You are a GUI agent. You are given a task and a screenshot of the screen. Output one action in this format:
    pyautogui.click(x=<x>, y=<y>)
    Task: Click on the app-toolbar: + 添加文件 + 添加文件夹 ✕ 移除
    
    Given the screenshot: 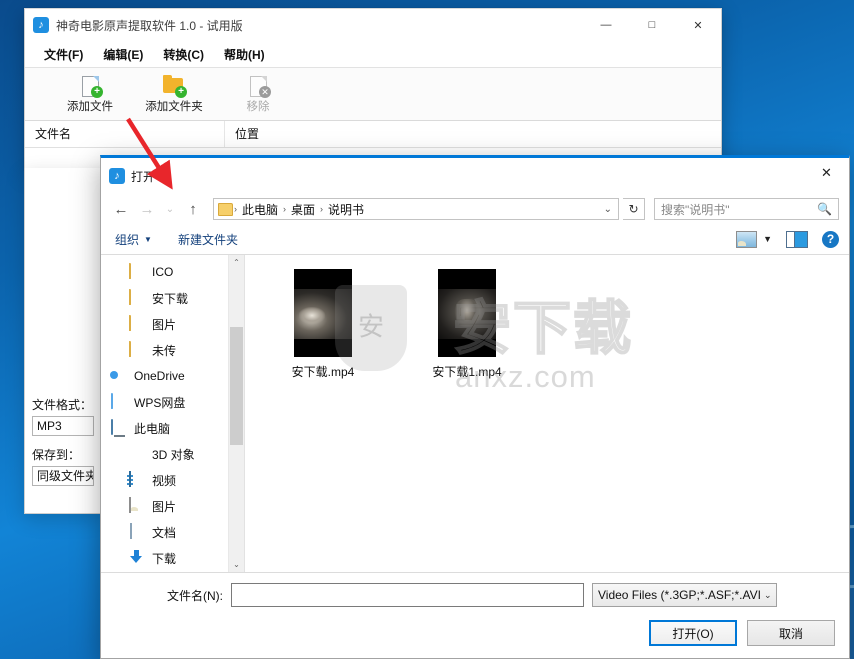 What is the action you would take?
    pyautogui.click(x=373, y=94)
    